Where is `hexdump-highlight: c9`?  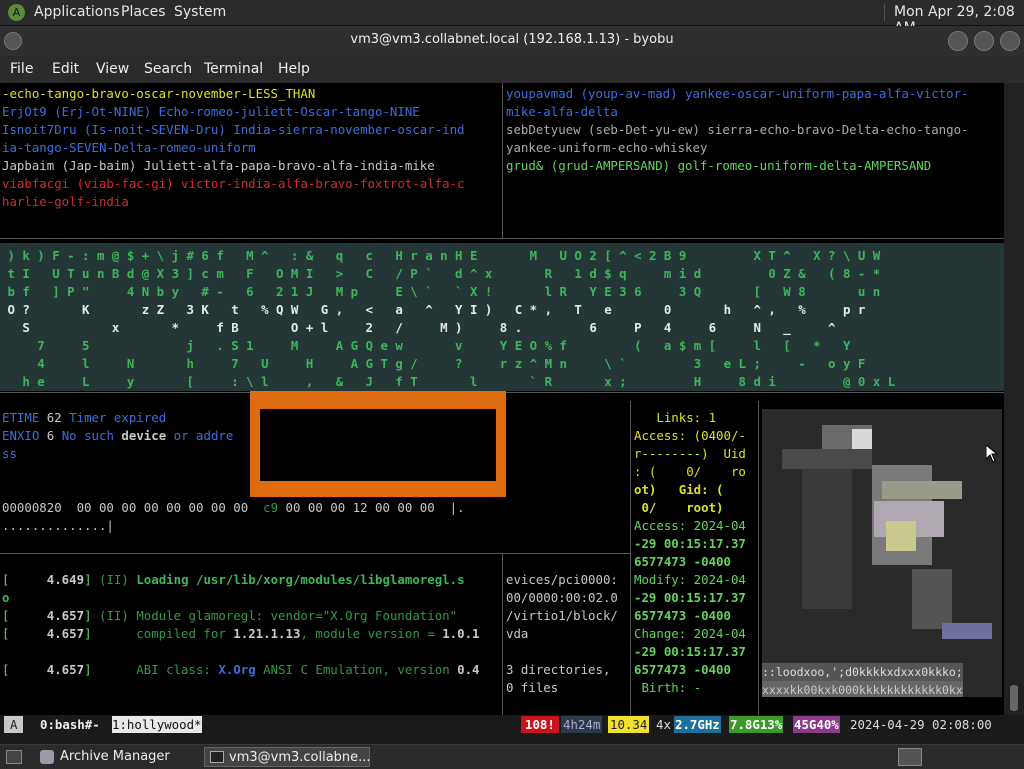 hexdump-highlight: c9 is located at coordinates (271, 507).